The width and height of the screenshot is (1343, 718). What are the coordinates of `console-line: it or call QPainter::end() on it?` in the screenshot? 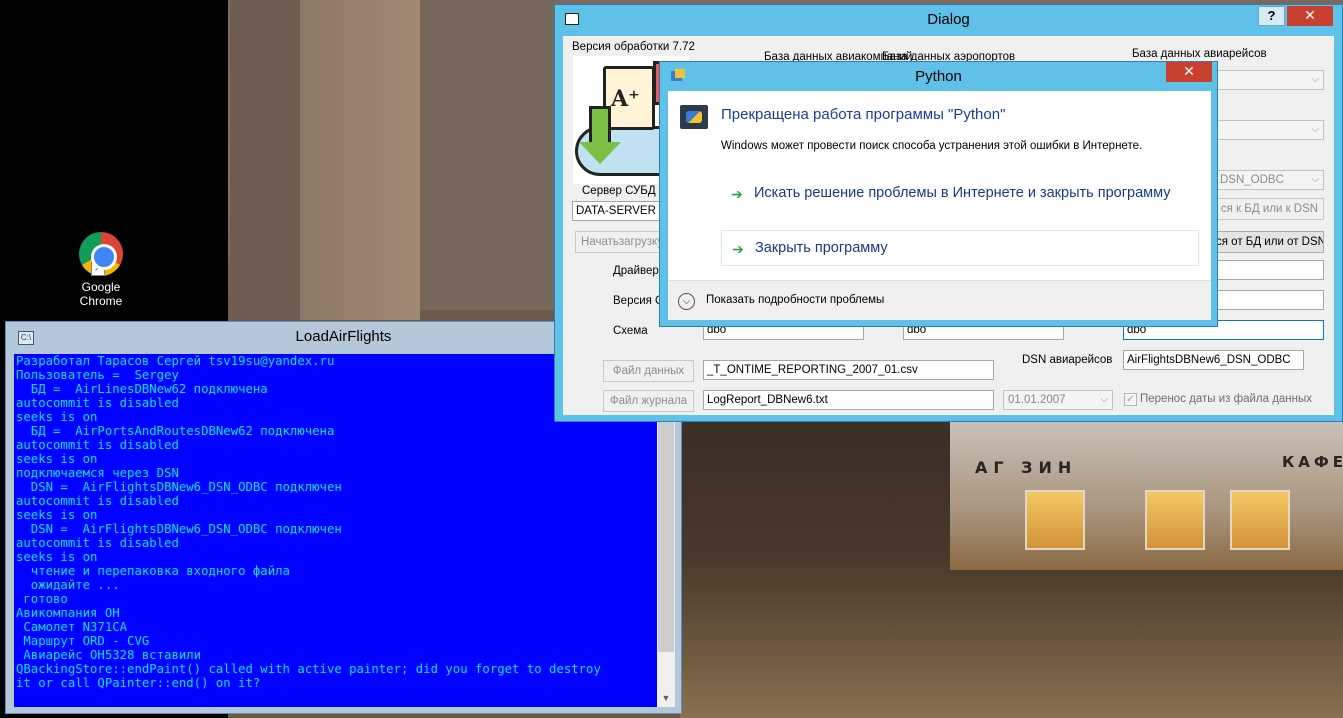 It's located at (138, 683).